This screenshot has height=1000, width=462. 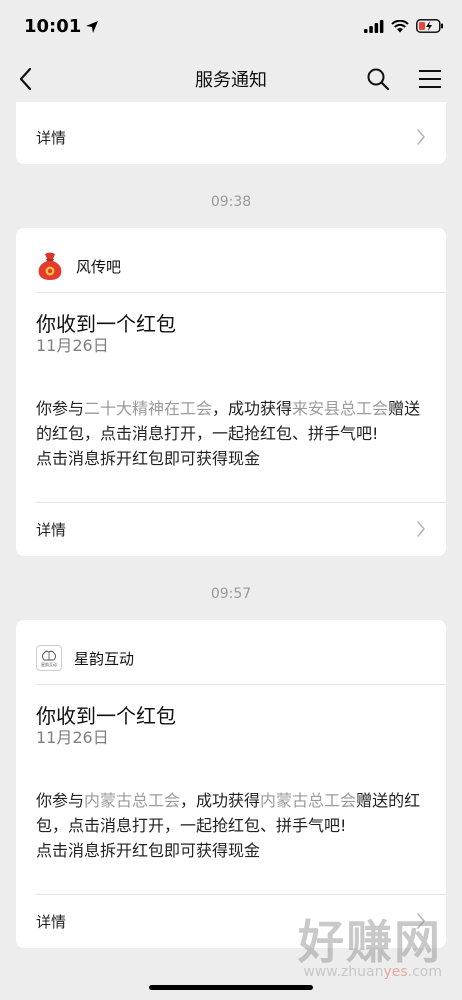 What do you see at coordinates (231, 266) in the screenshot?
I see `card-header: 风传吧` at bounding box center [231, 266].